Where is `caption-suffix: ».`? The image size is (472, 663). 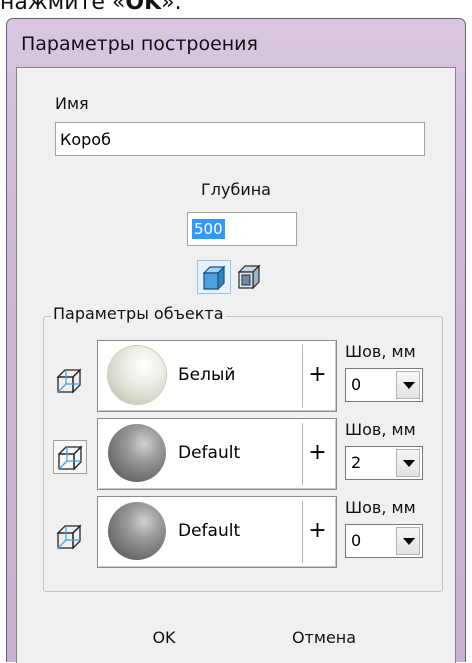 caption-suffix: ». is located at coordinates (171, 7).